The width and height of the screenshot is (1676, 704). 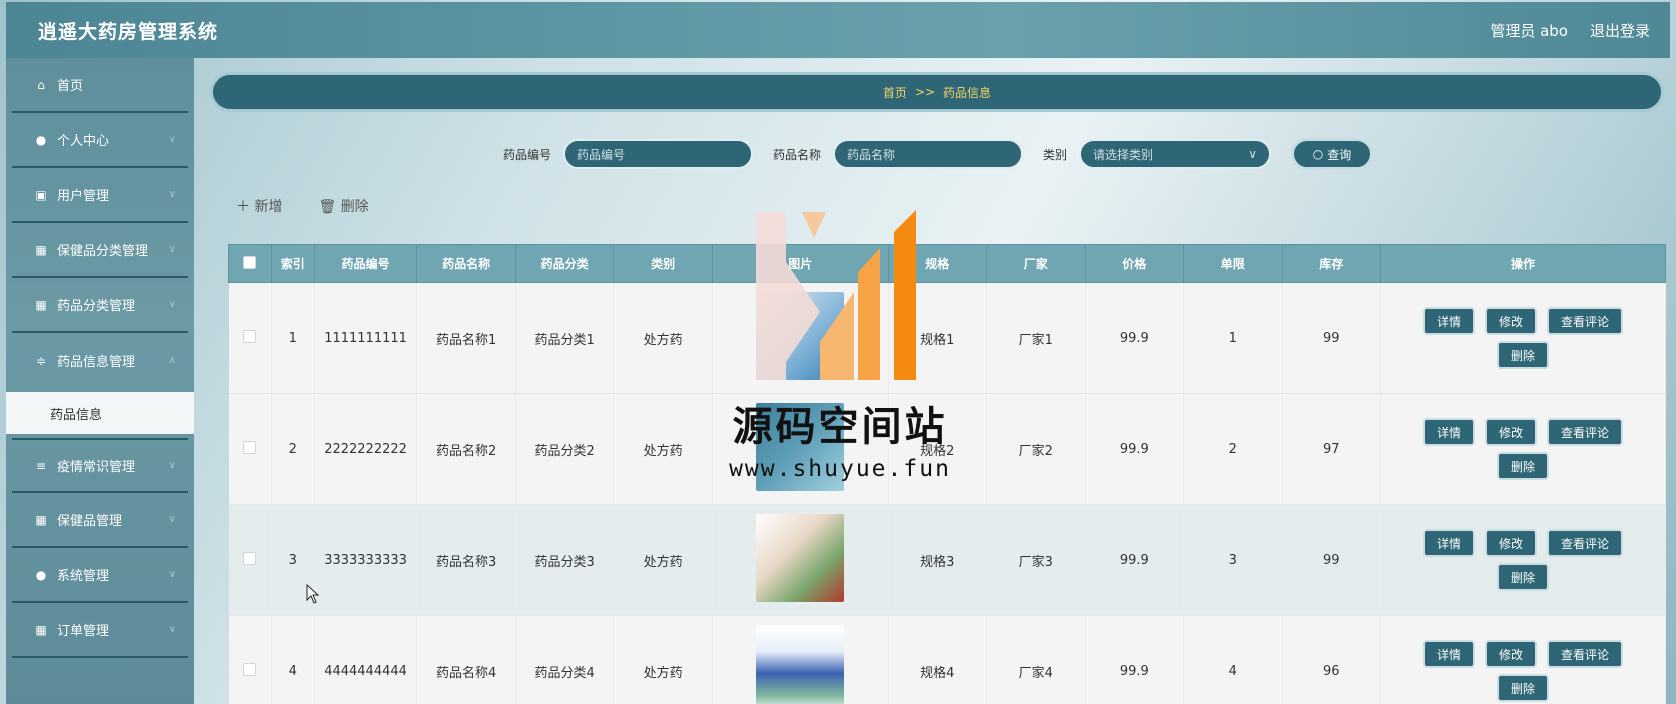 I want to click on maker-cell: 厂家4, so click(x=1036, y=659).